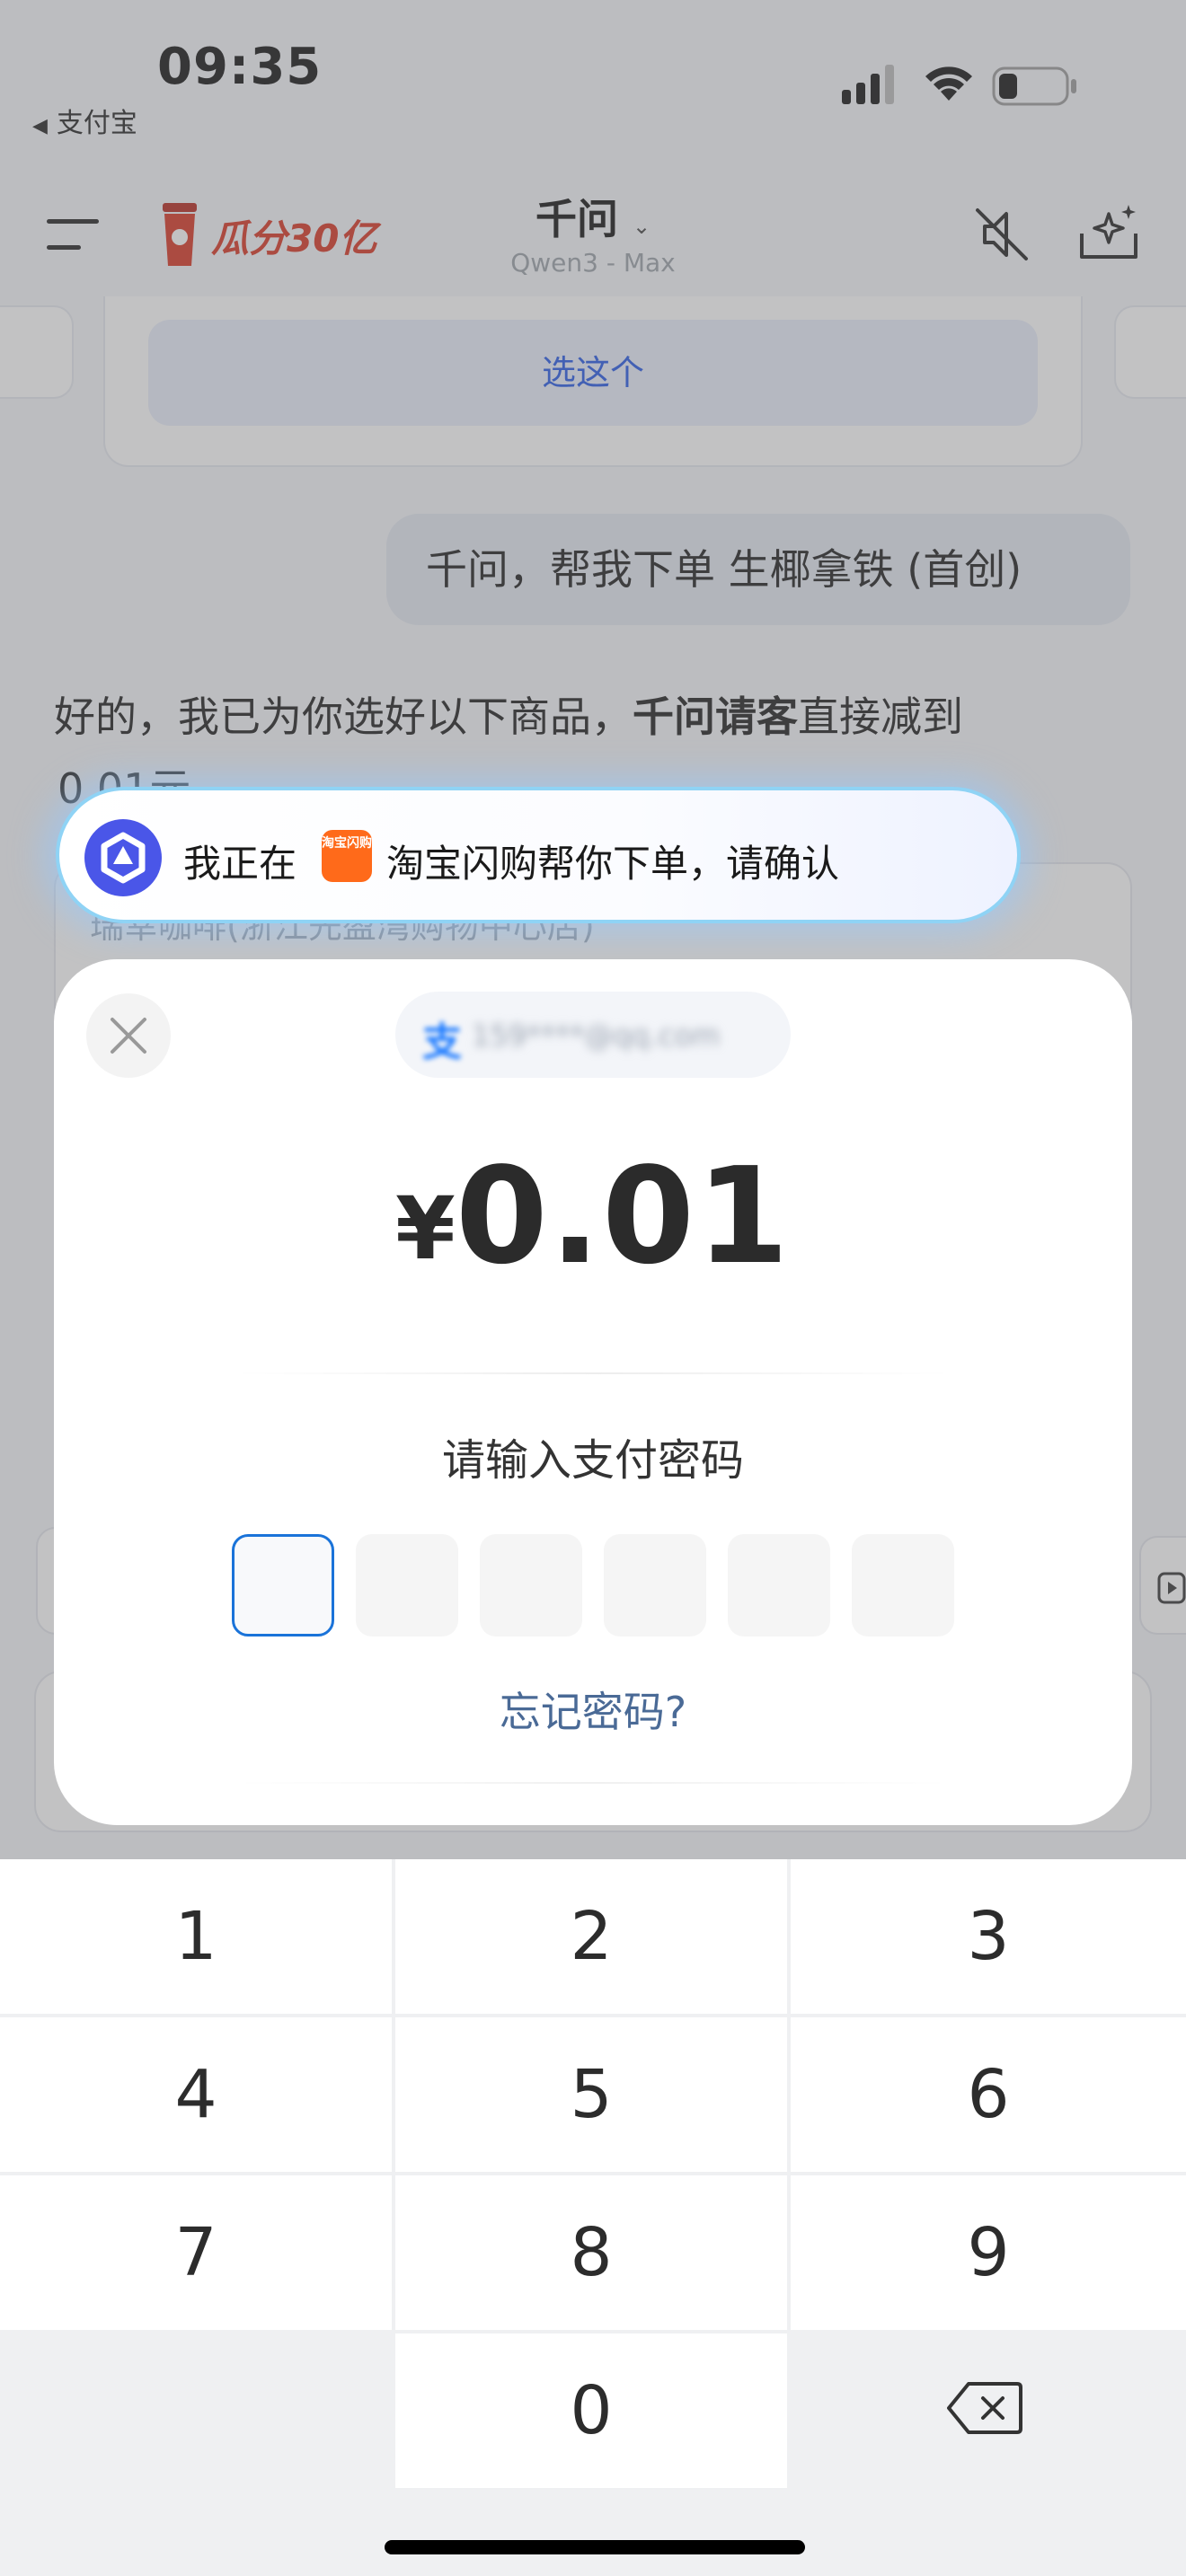 This screenshot has width=1186, height=2576. I want to click on key-1: 1, so click(196, 1936).